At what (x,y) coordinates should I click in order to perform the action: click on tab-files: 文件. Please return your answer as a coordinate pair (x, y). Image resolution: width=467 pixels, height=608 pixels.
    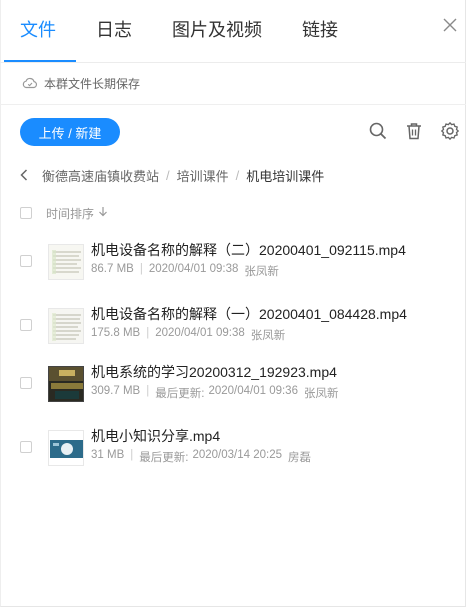
    Looking at the image, I should click on (38, 29).